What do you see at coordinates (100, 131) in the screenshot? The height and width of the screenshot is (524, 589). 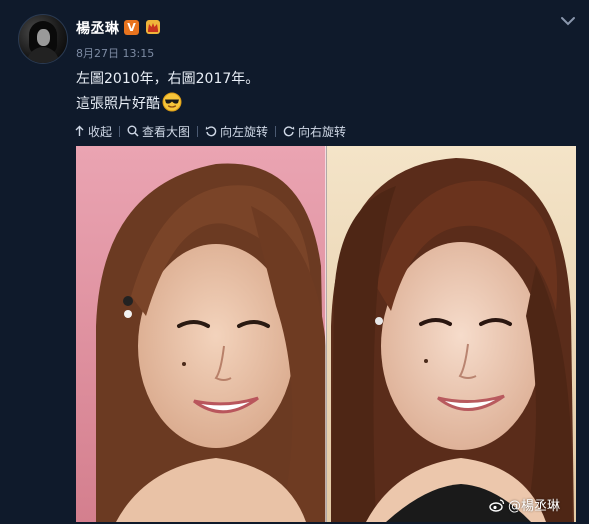 I see `collapse-label: 收起` at bounding box center [100, 131].